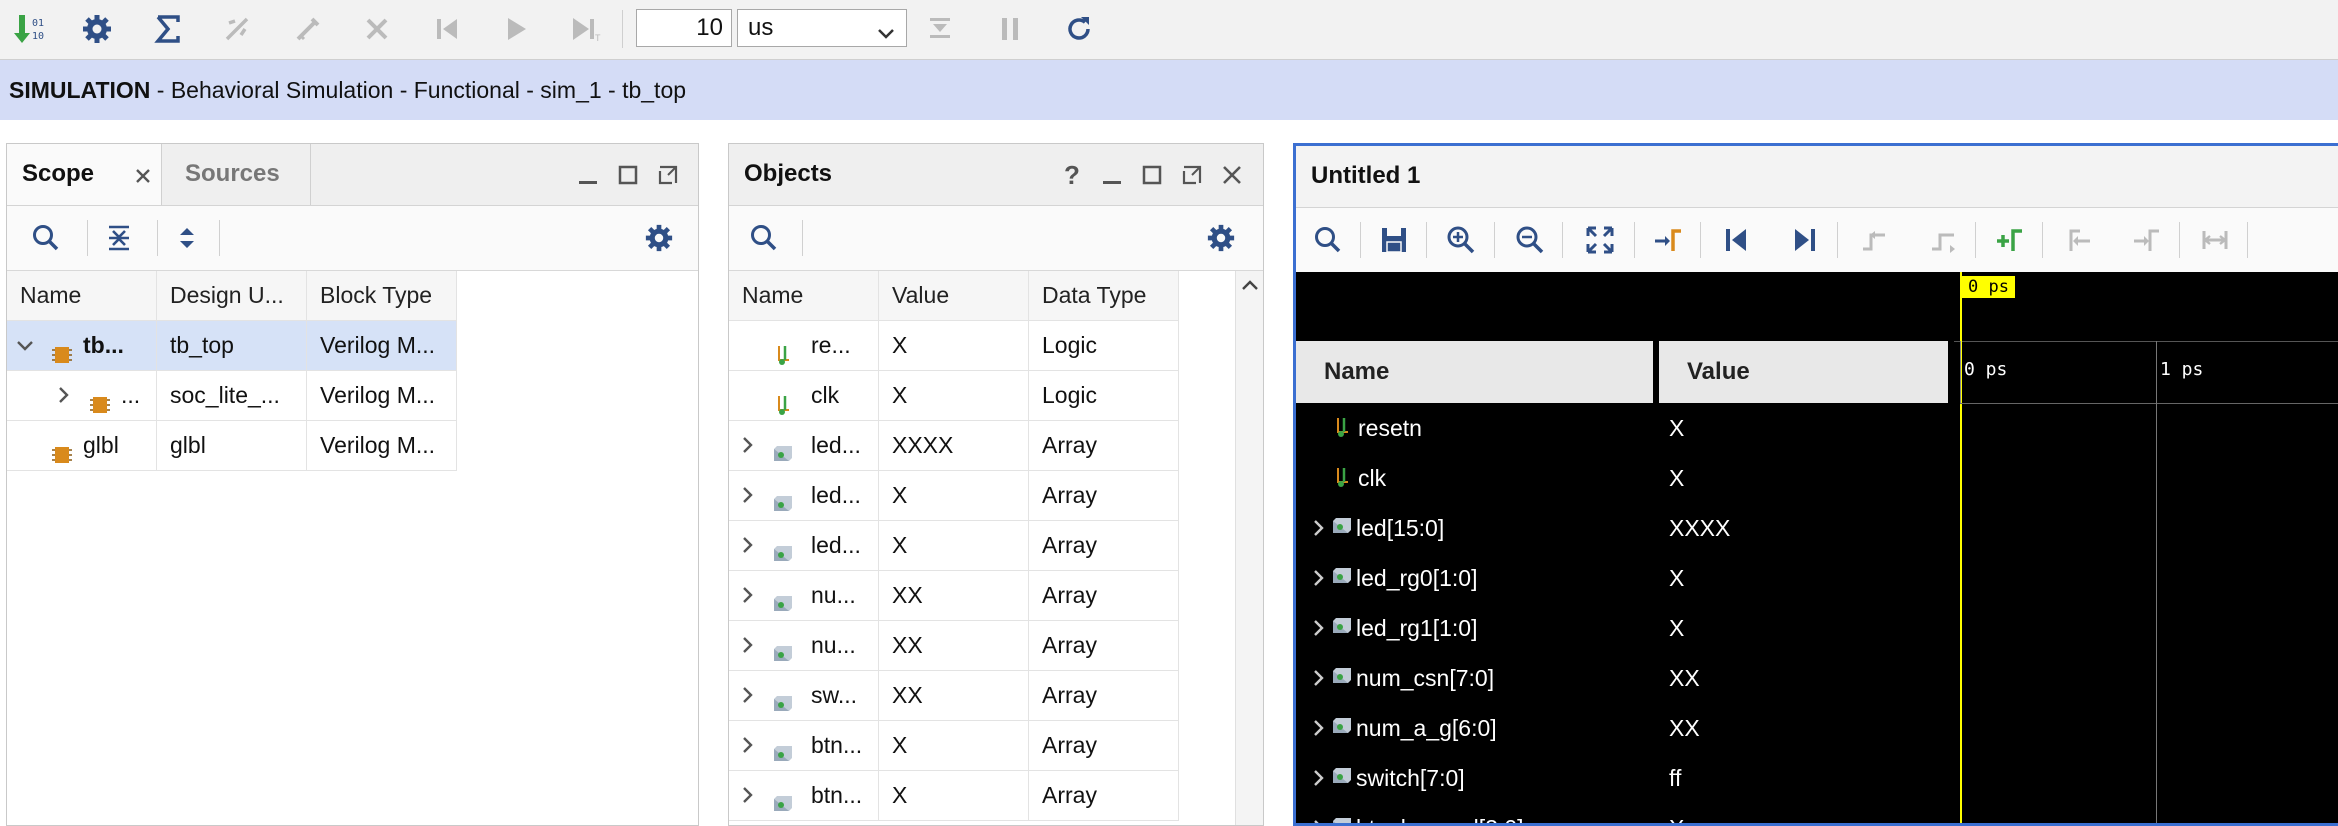  What do you see at coordinates (1626, 428) in the screenshot?
I see `waveform-signal-row: resetn X` at bounding box center [1626, 428].